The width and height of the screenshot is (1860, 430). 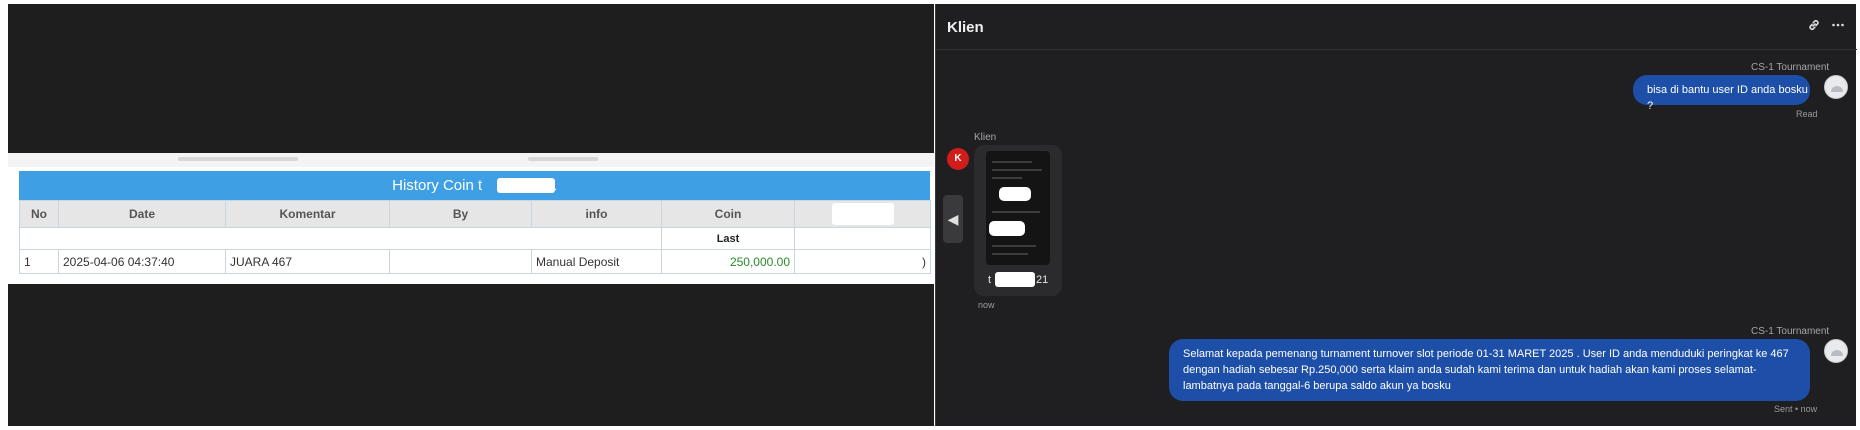 What do you see at coordinates (39, 261) in the screenshot?
I see `cell-no: 1` at bounding box center [39, 261].